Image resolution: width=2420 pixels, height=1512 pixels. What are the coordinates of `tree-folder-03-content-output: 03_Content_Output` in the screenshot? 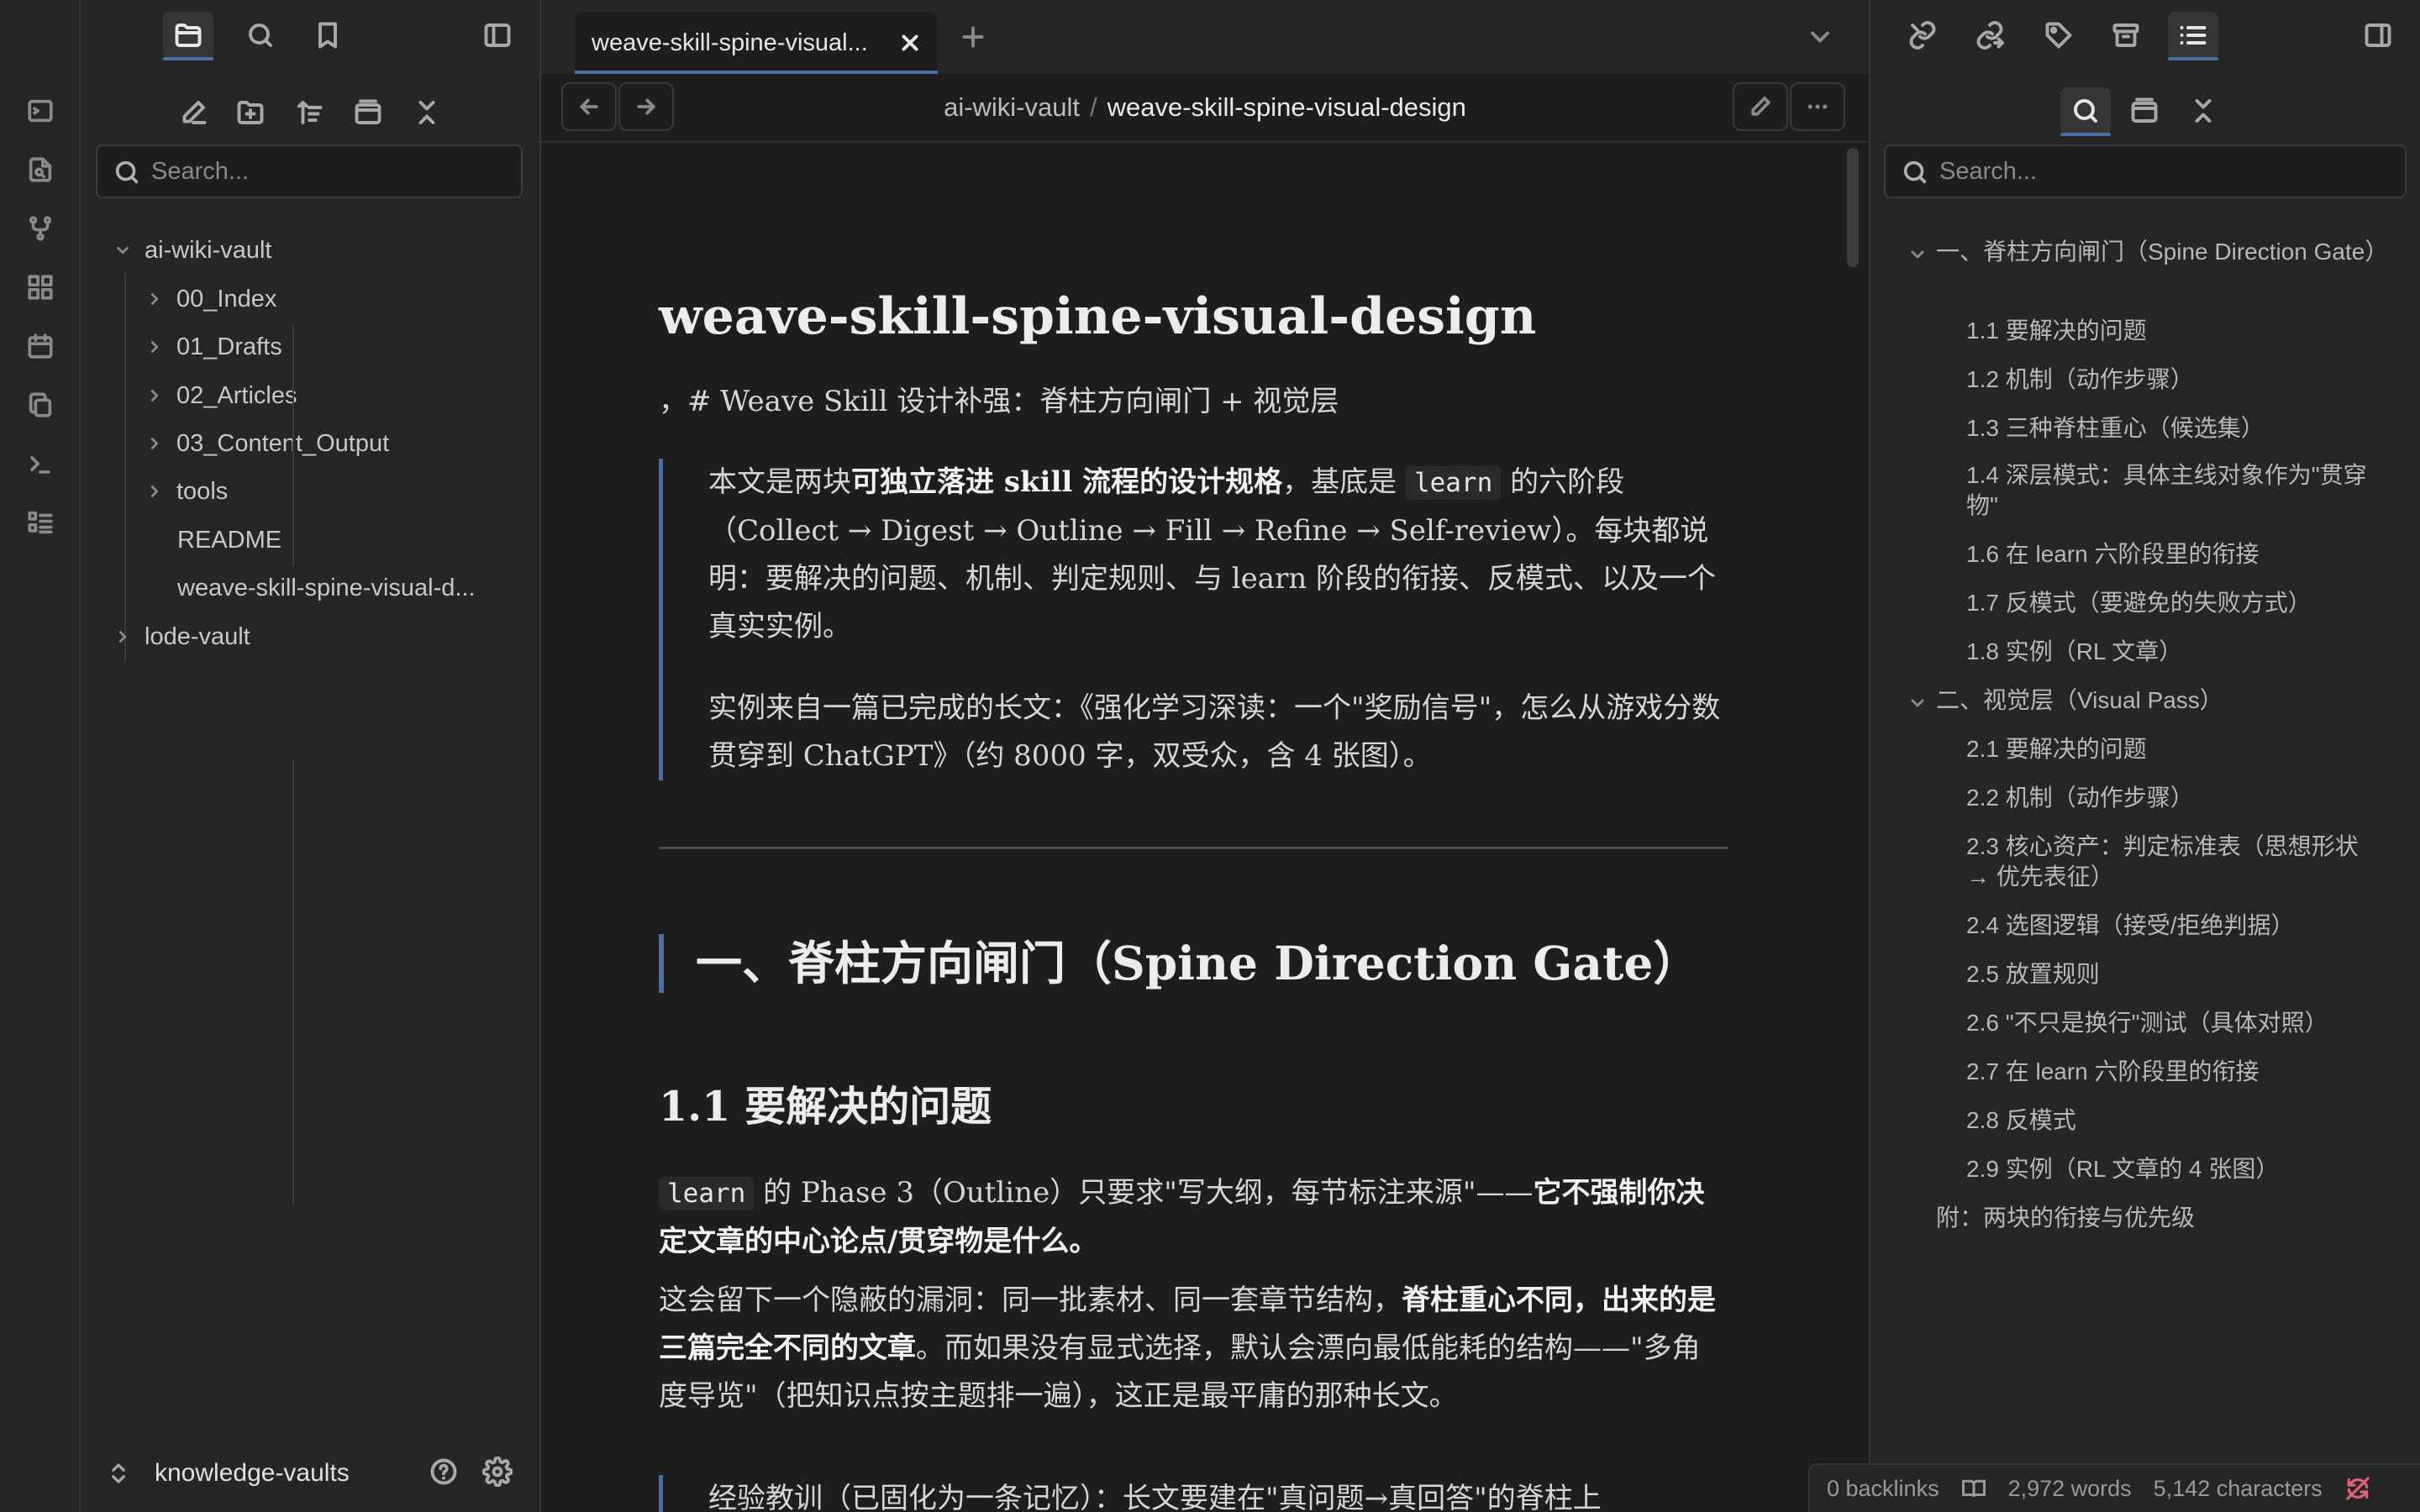 It's located at (266, 444).